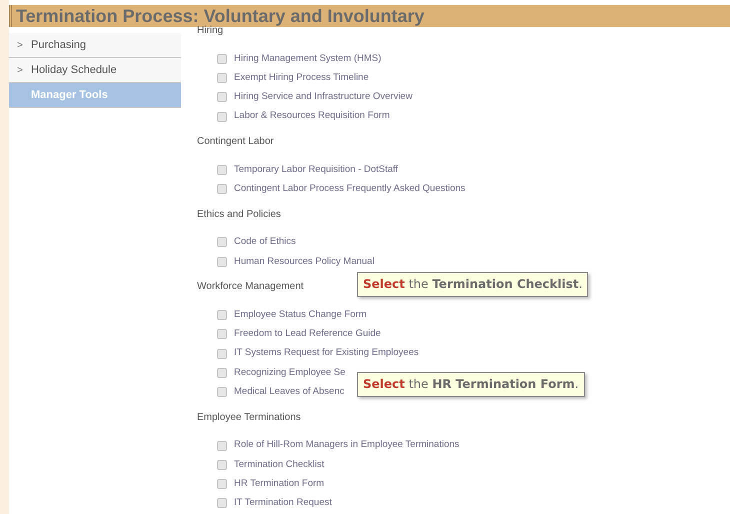 The image size is (730, 514). What do you see at coordinates (250, 287) in the screenshot?
I see `section-heading: Workforce Management` at bounding box center [250, 287].